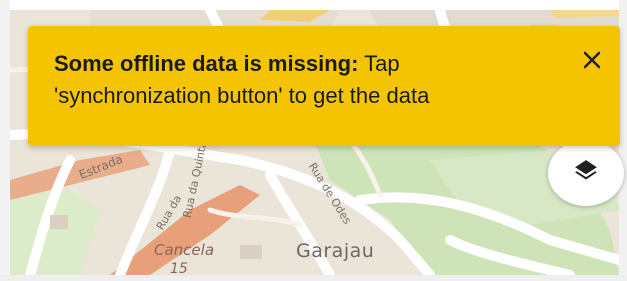 This screenshot has width=627, height=281. What do you see at coordinates (179, 268) in the screenshot?
I see `map-label-number: 15` at bounding box center [179, 268].